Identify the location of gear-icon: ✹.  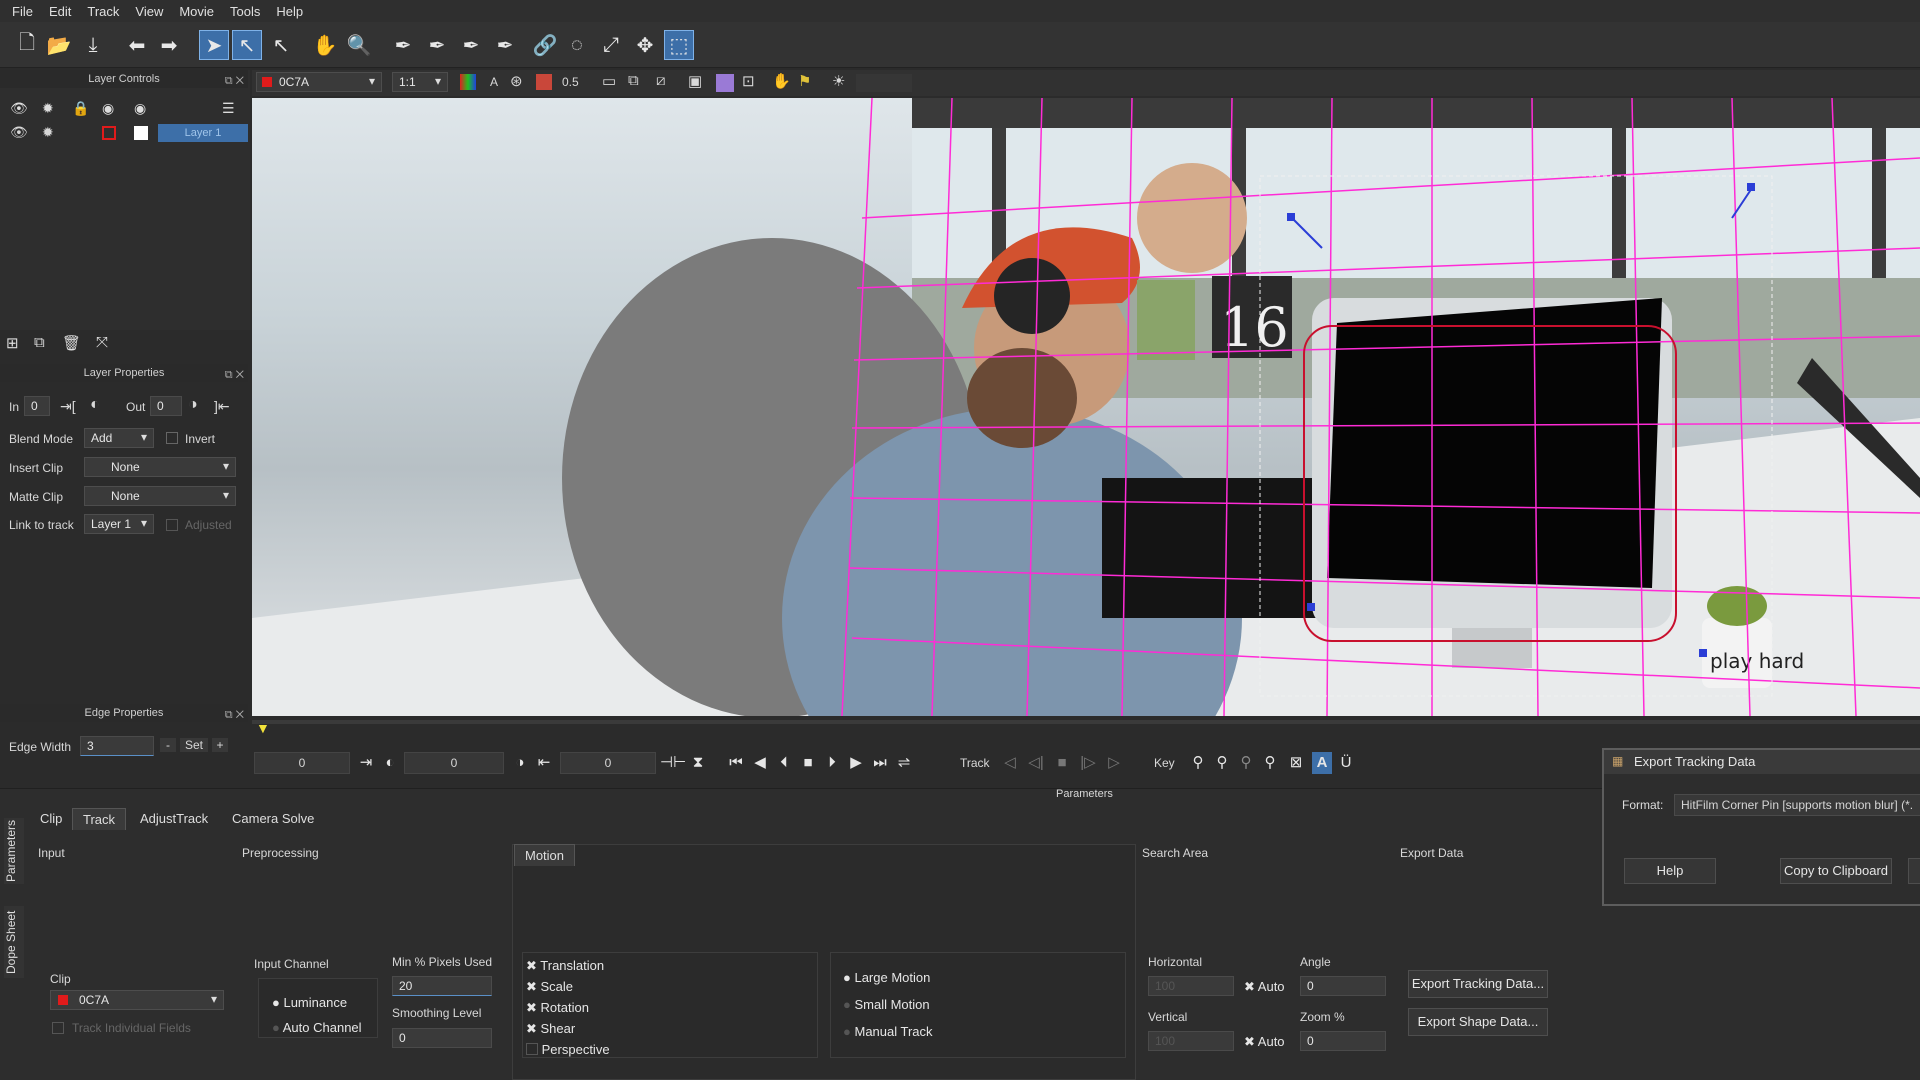
(48, 108).